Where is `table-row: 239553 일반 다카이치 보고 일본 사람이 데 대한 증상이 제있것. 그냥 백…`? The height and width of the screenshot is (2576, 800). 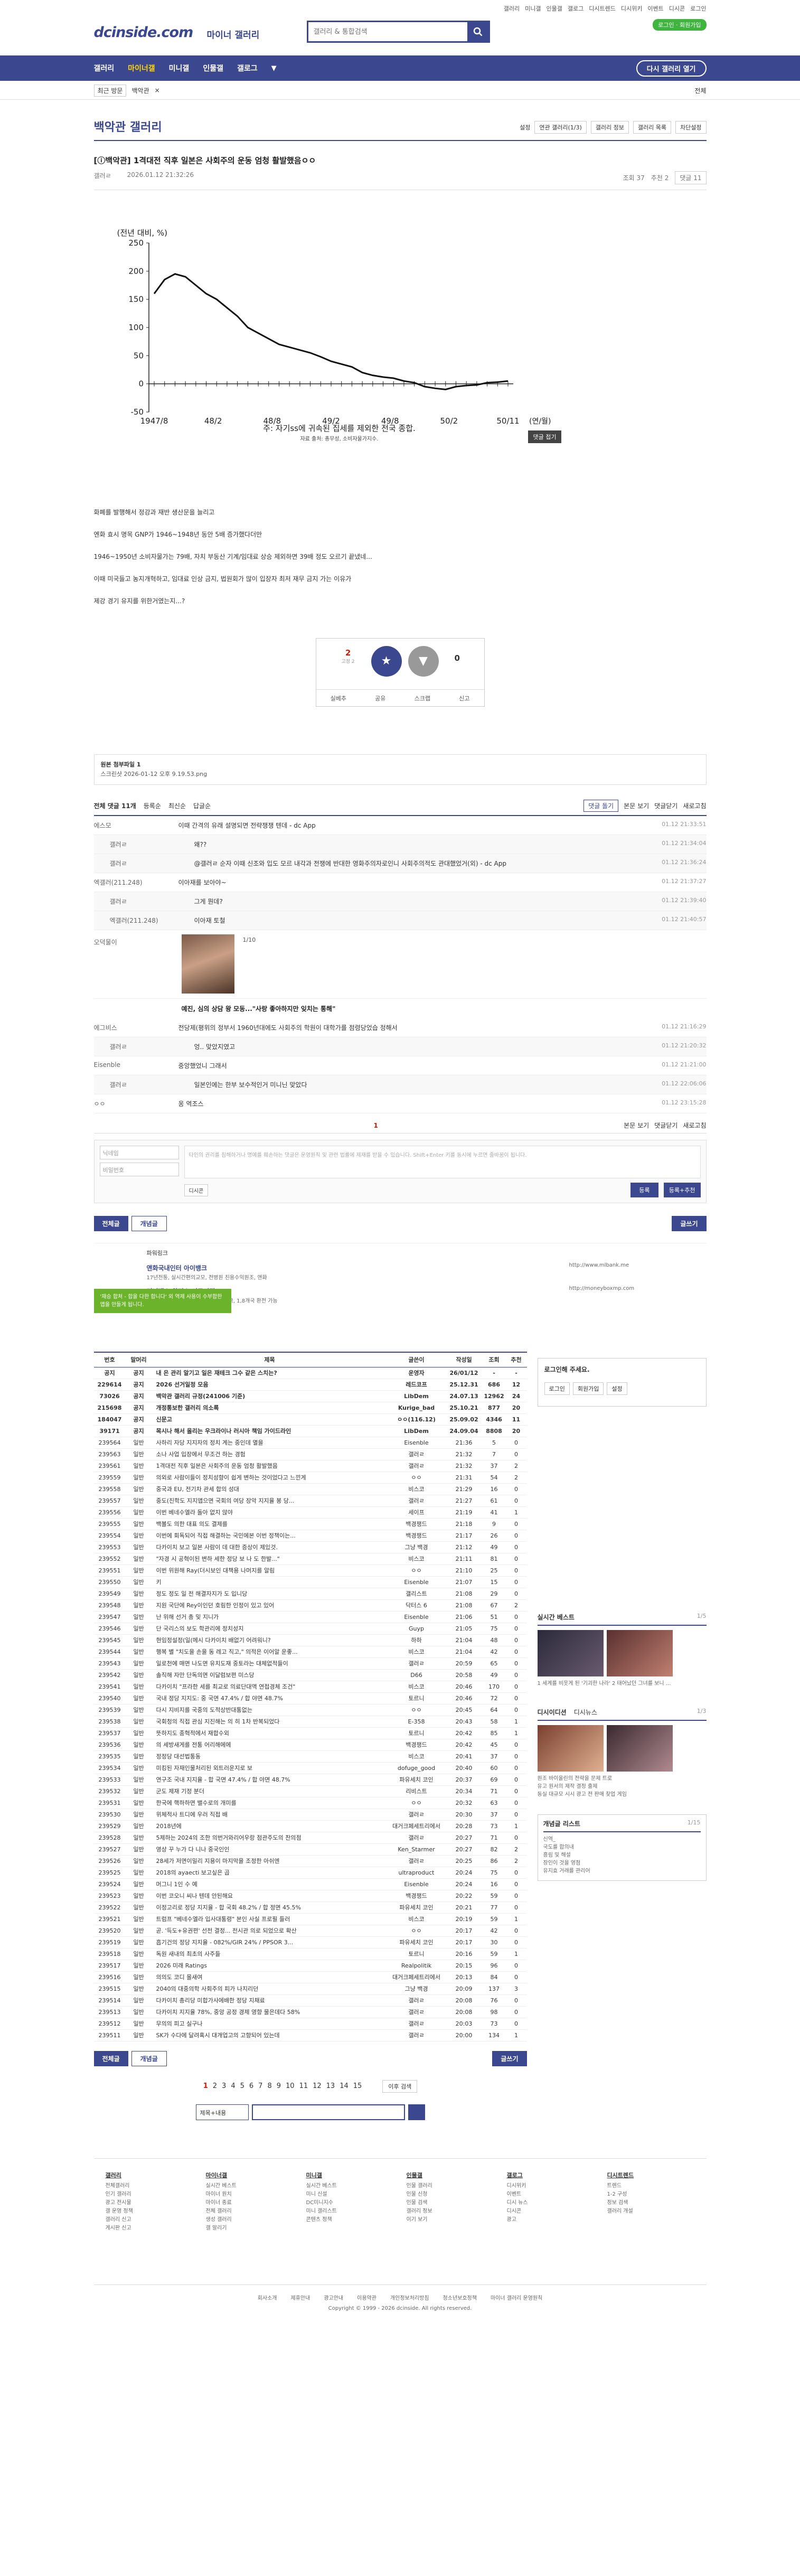
table-row: 239553 일반 다카이치 보고 일본 사람이 데 대한 증상이 제있것. 그냥 백… is located at coordinates (310, 1547).